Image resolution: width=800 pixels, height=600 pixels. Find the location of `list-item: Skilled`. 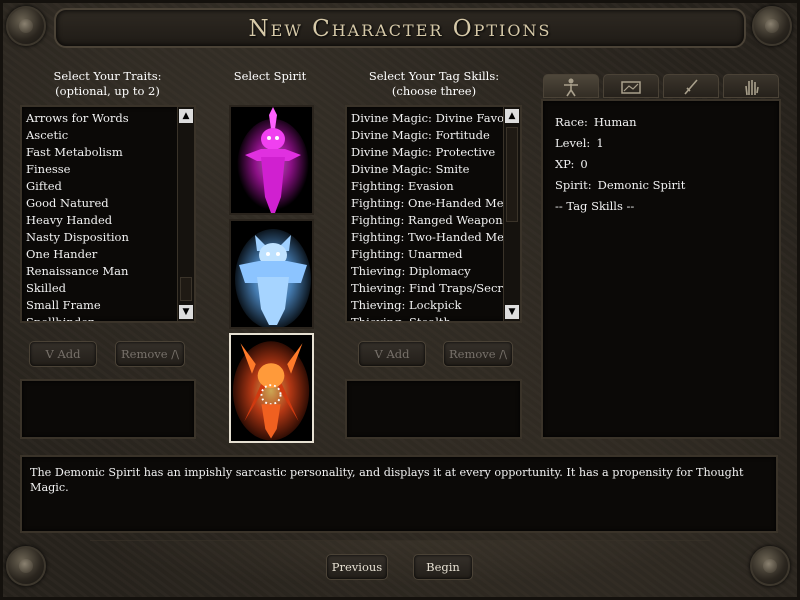

list-item: Skilled is located at coordinates (100, 288).